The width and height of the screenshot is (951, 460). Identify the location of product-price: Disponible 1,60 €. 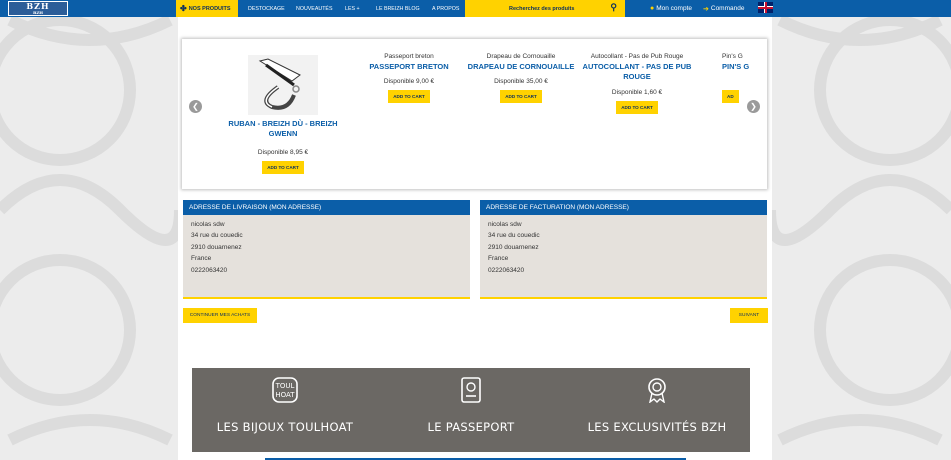
(637, 92).